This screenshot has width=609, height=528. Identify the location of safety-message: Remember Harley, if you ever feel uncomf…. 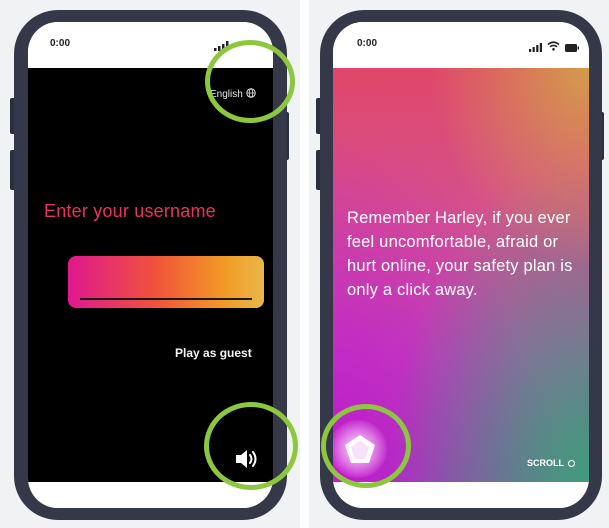
(460, 254).